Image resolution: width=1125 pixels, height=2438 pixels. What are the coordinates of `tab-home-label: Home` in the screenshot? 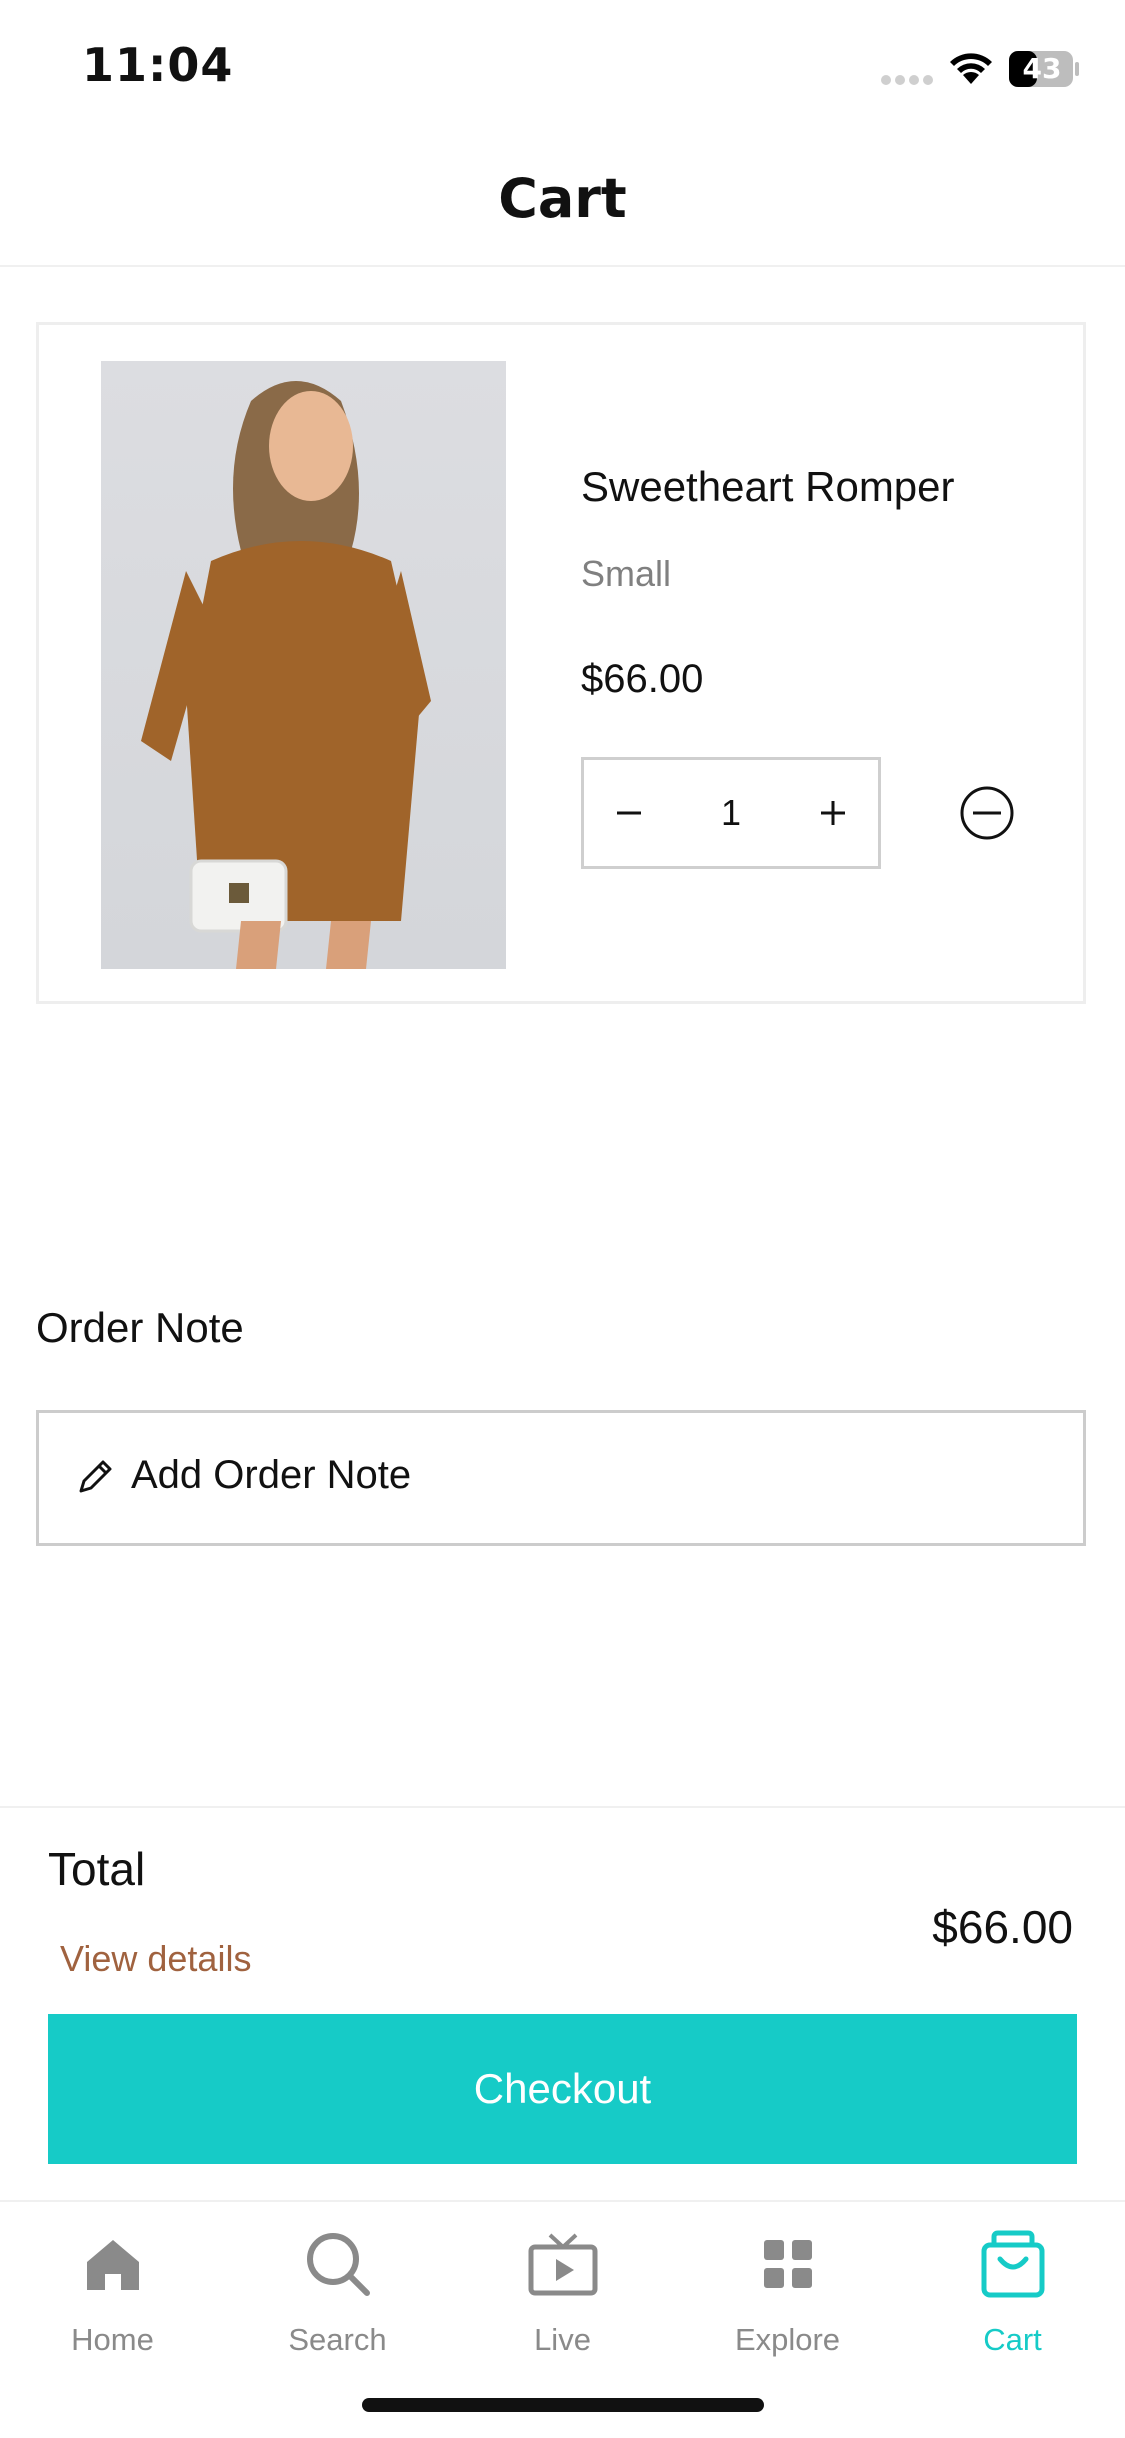 It's located at (112, 2339).